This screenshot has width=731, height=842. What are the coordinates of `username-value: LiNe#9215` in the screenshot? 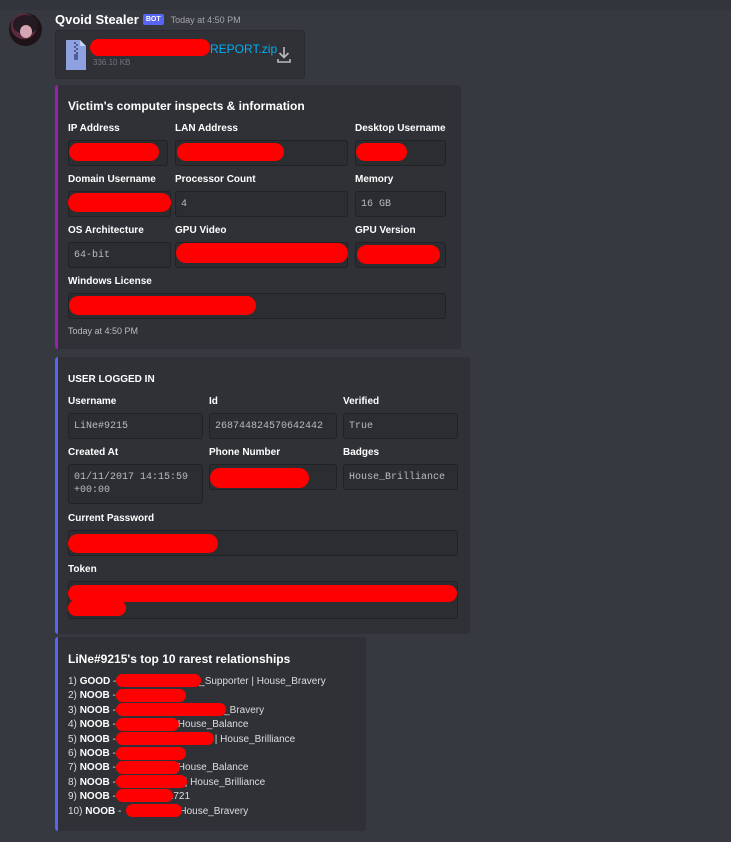 It's located at (135, 426).